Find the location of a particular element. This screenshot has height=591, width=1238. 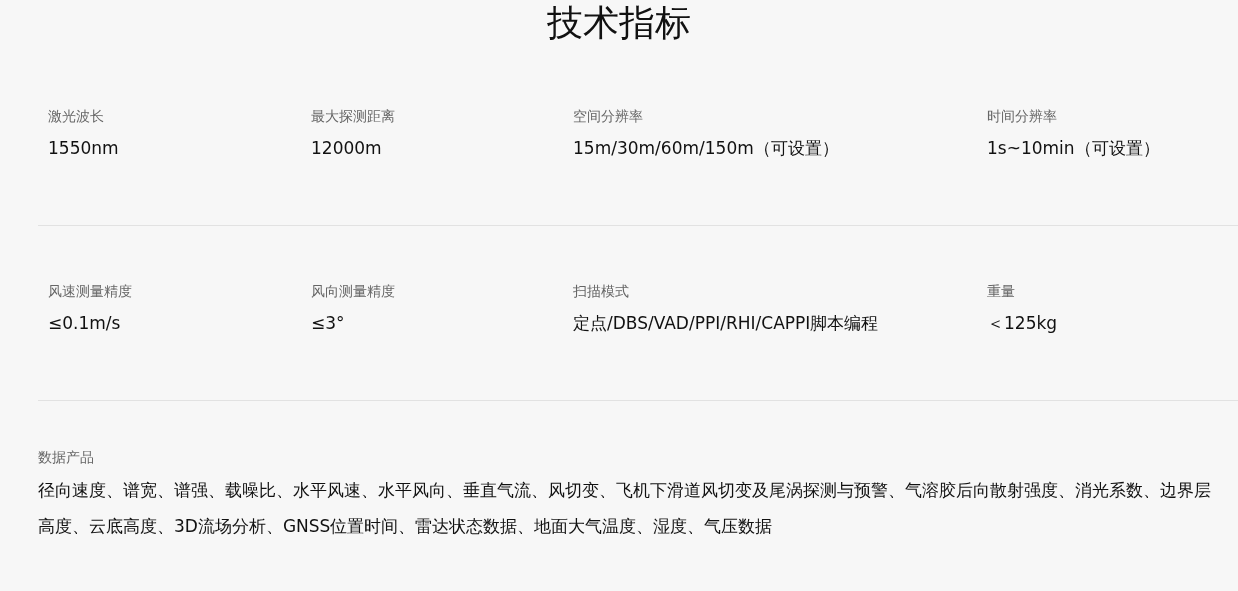

spec-label: 最大探测距离 is located at coordinates (353, 116).